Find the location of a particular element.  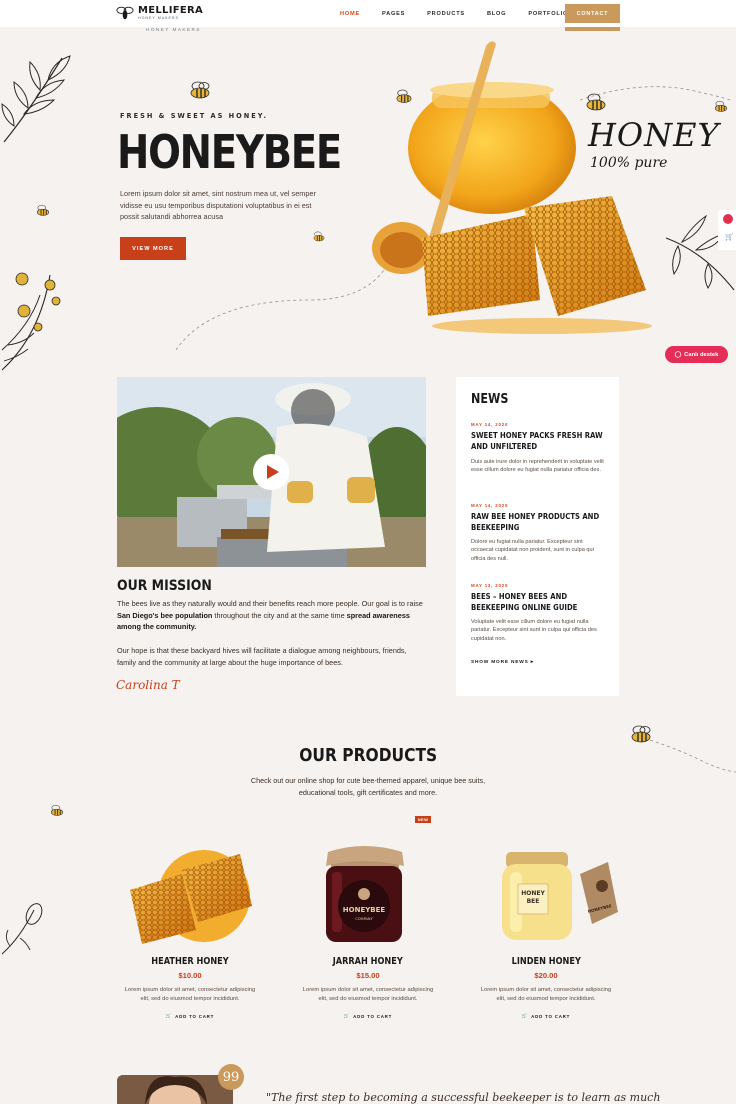

news-date: MAY 13, 2020 is located at coordinates (490, 585).